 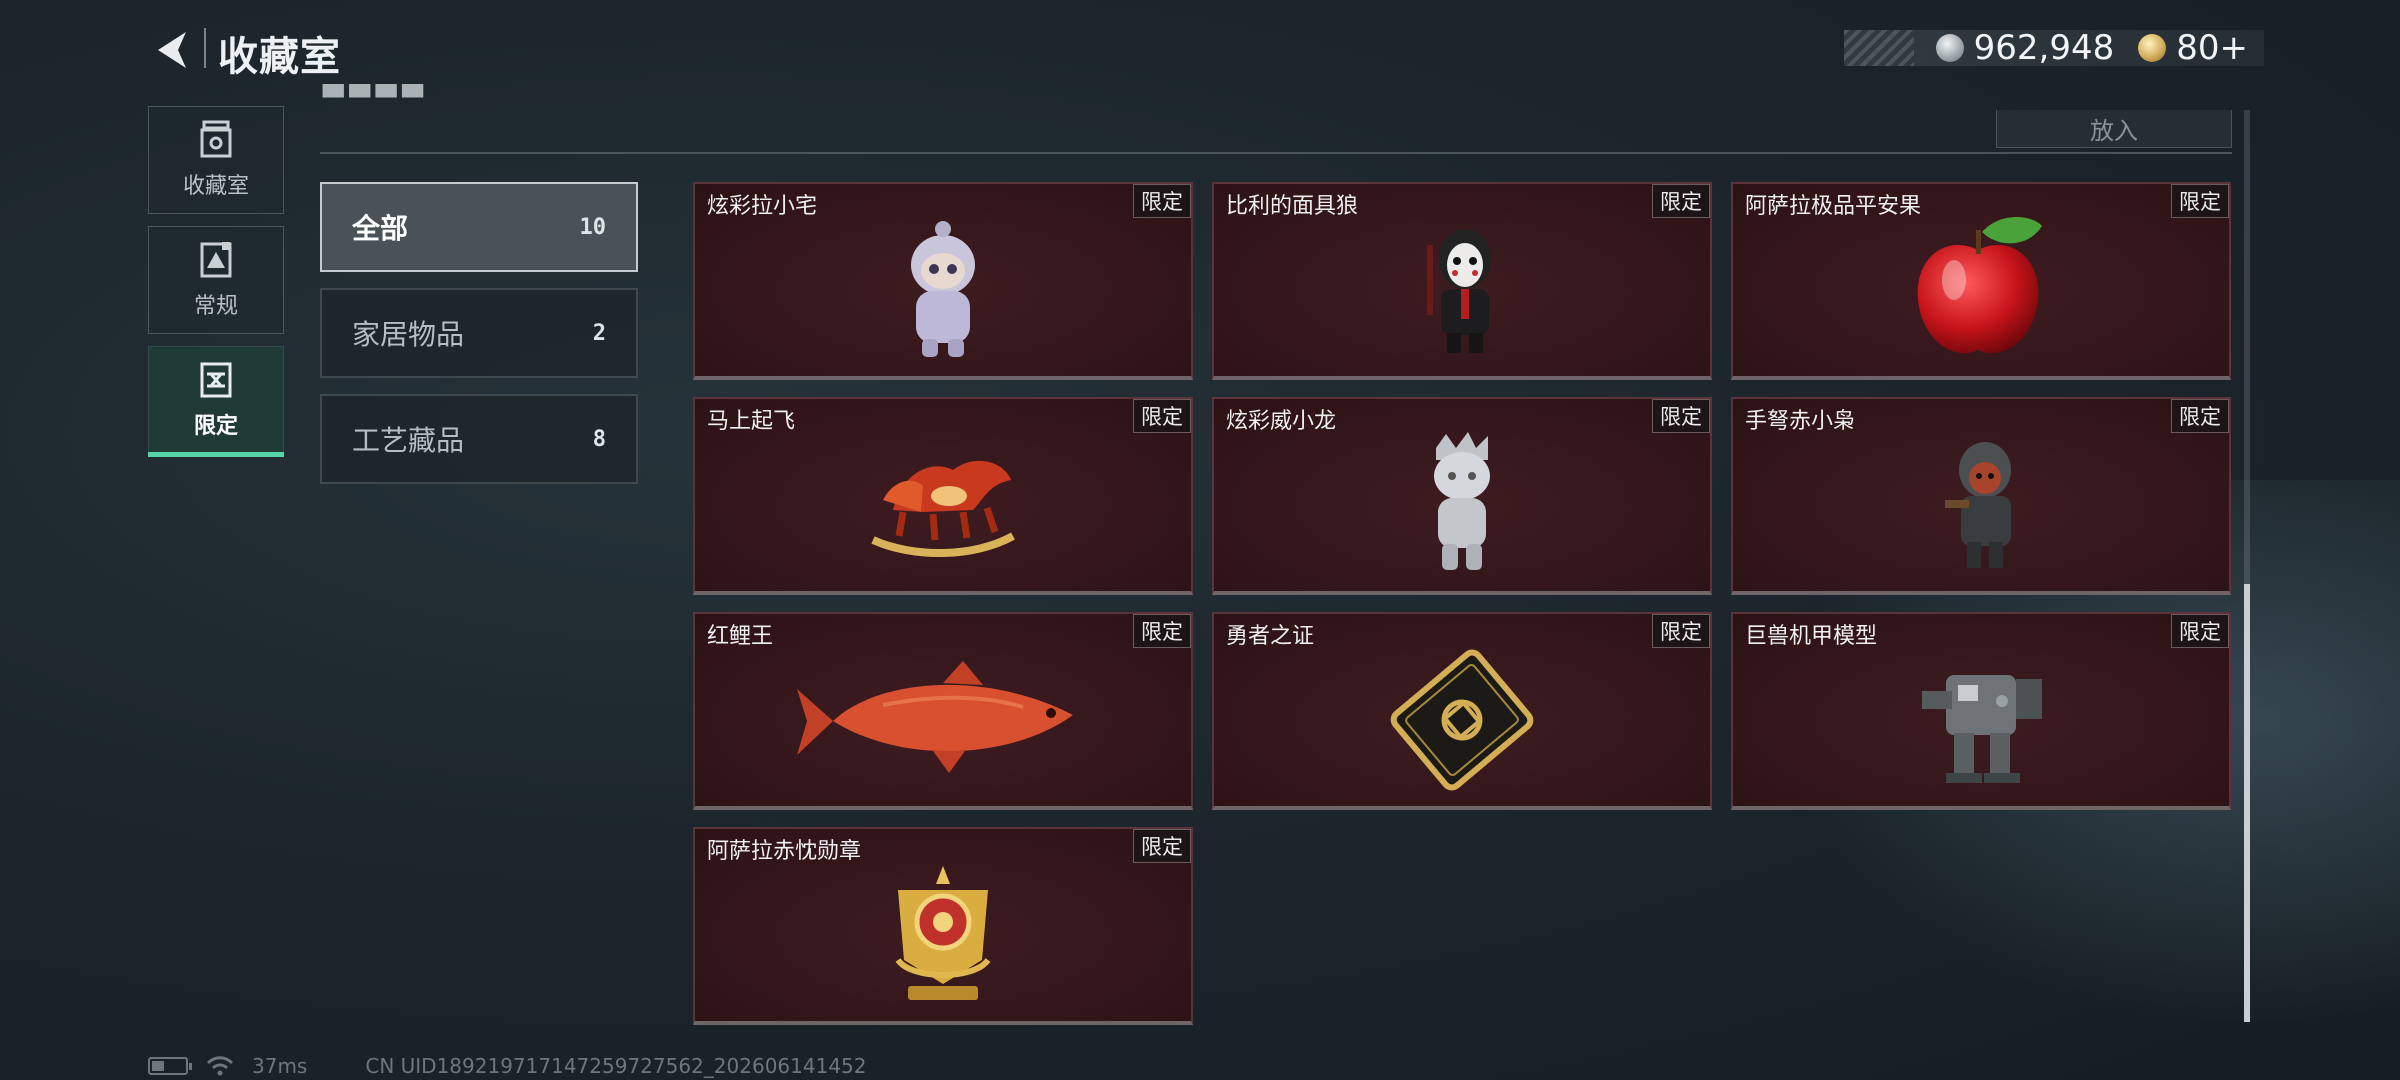 What do you see at coordinates (1978, 505) in the screenshot?
I see `hooded-figure-icon` at bounding box center [1978, 505].